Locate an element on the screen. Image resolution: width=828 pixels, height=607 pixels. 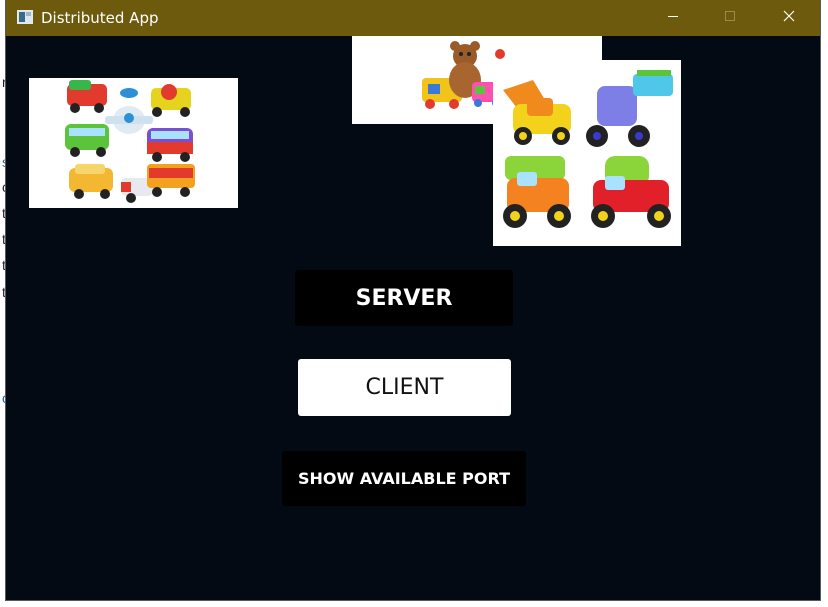
client-button: CLIENT is located at coordinates (404, 387).